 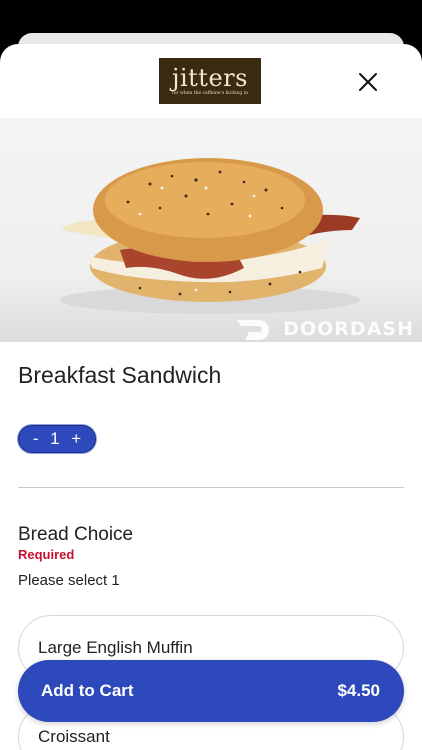 I want to click on logo-tagline: for when the caffeine's kicking in, so click(x=210, y=93).